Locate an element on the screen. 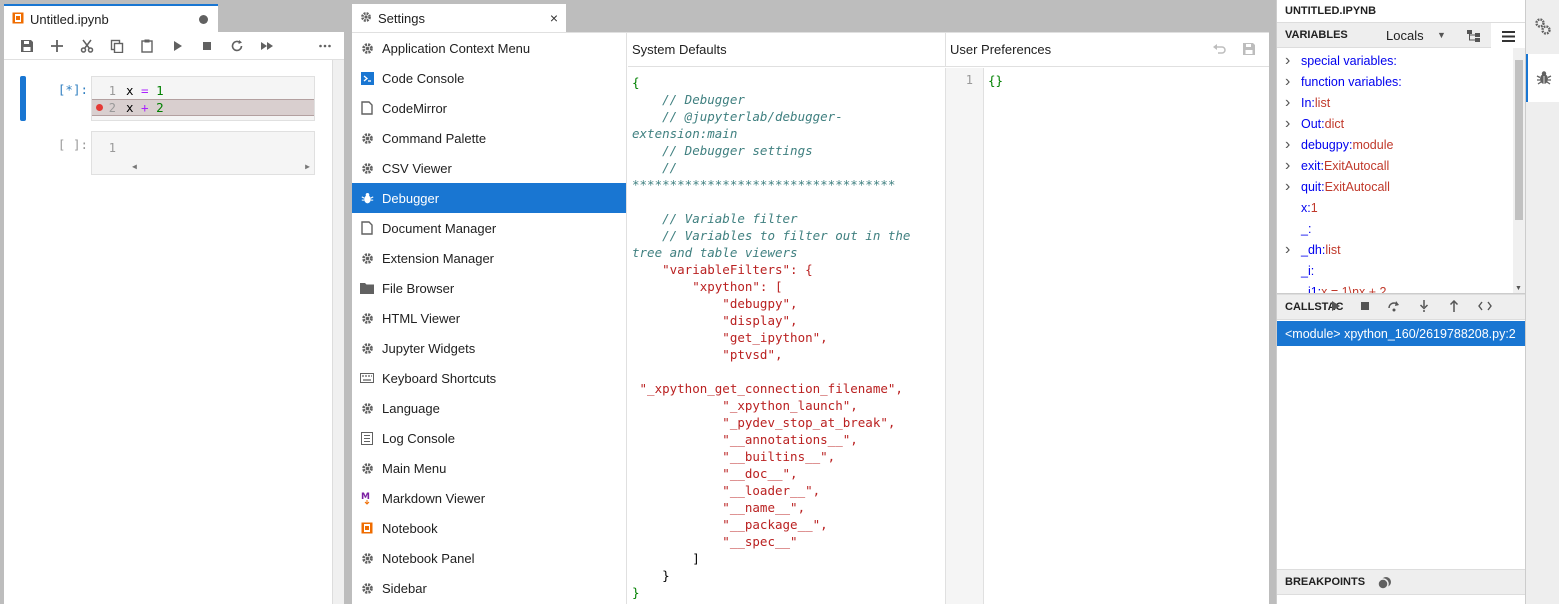 The image size is (1559, 604). plugin-item: Log Console is located at coordinates (489, 438).